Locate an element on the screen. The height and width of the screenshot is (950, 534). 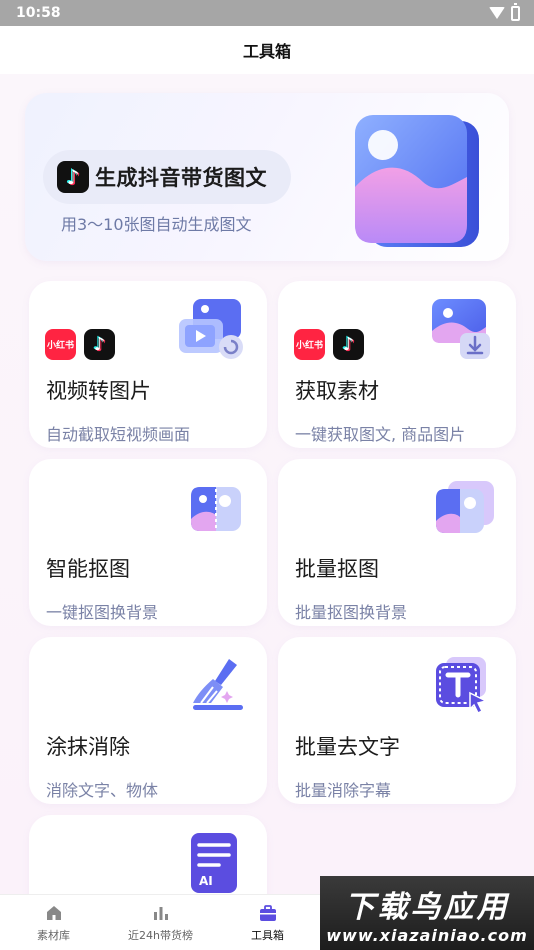
tab-24h-ranking: 近24h带货榜 is located at coordinates (160, 922).